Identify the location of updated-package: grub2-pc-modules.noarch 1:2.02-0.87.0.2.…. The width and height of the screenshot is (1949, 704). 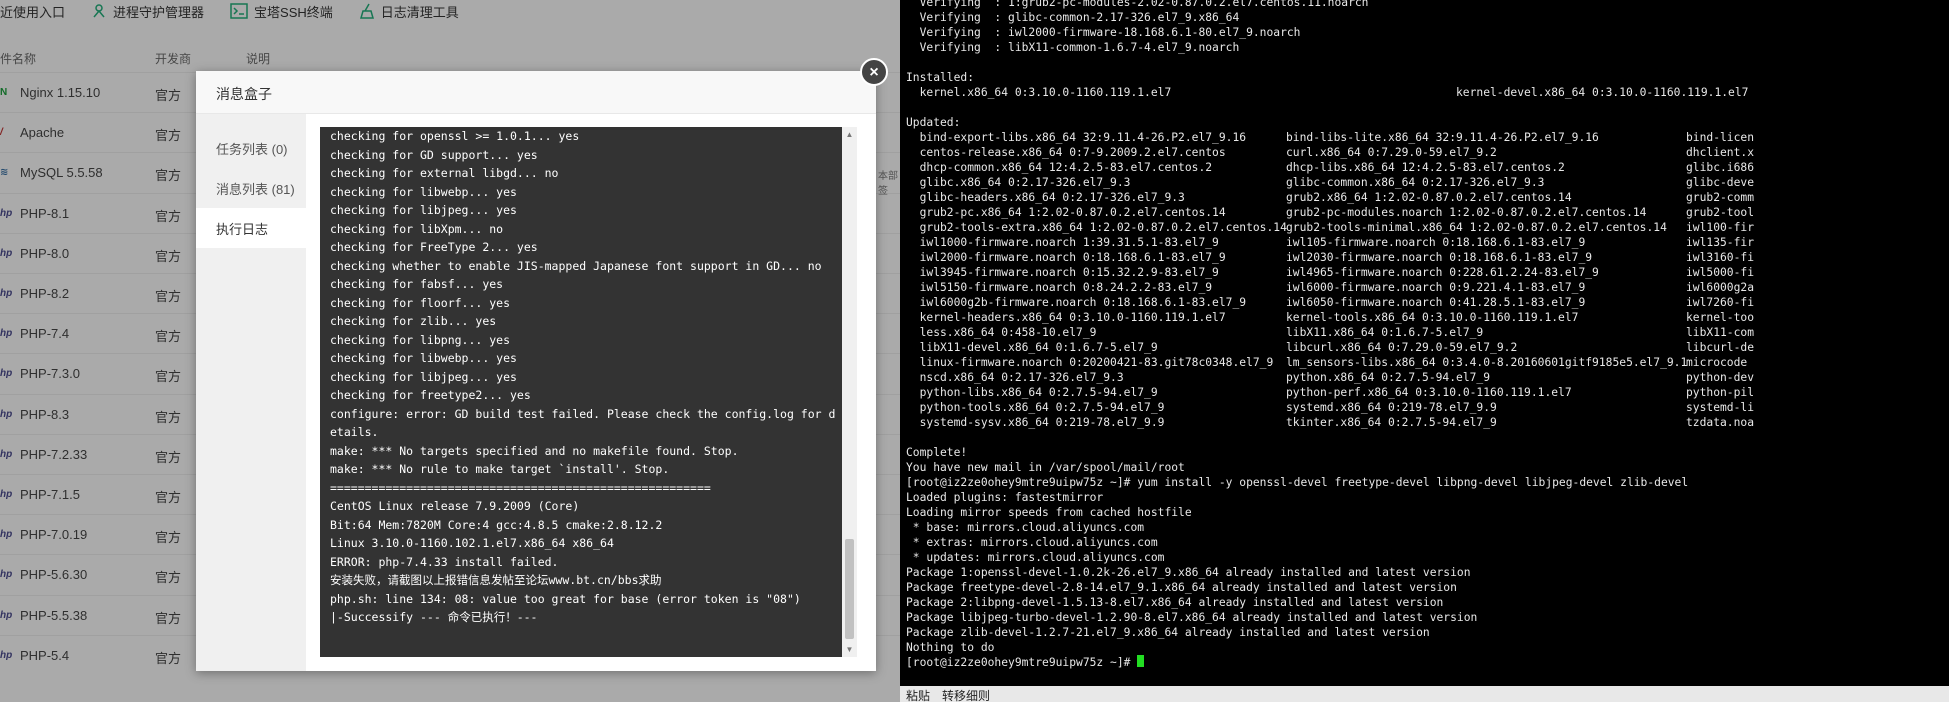
(1466, 212).